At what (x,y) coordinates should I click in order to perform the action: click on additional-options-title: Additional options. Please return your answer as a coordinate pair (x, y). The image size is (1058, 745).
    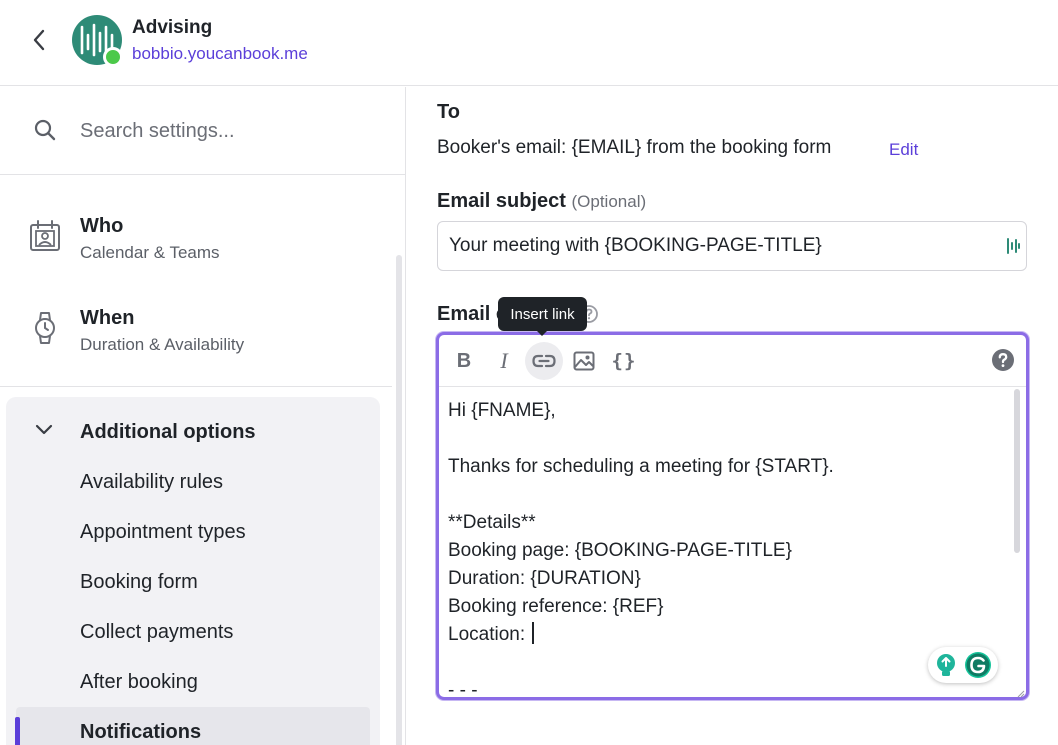
    Looking at the image, I should click on (168, 432).